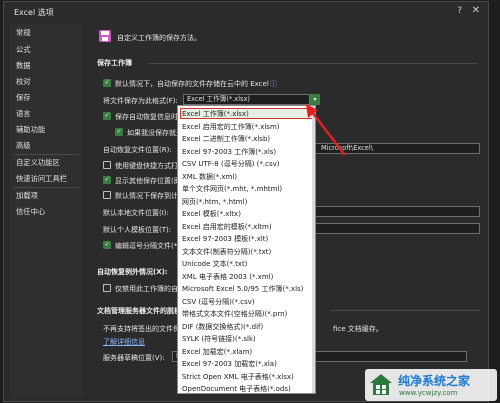  I want to click on format-option: OpenDocument 电子表格(*.ods), so click(236, 389).